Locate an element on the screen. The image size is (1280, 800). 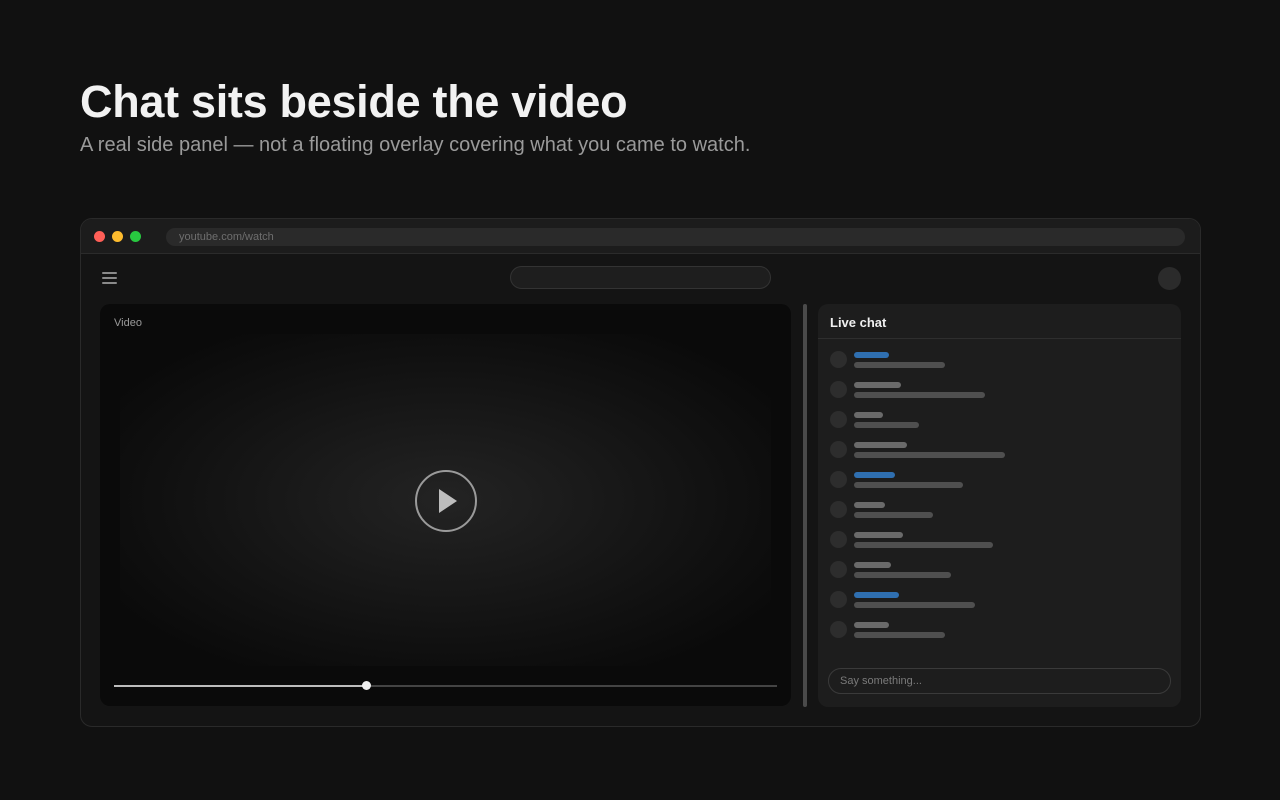
live-chat-title: Live chat is located at coordinates (999, 321).